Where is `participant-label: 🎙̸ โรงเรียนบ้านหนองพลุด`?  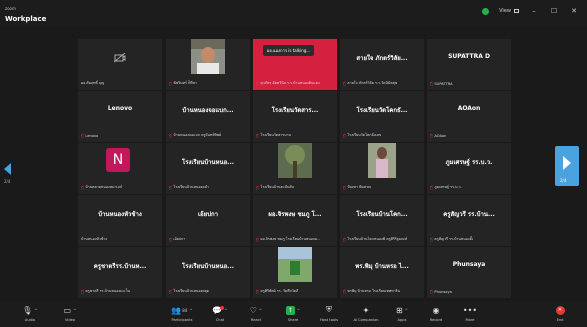
participant-label: 🎙̸ โรงเรียนบ้านหนองพลุด is located at coordinates (189, 291).